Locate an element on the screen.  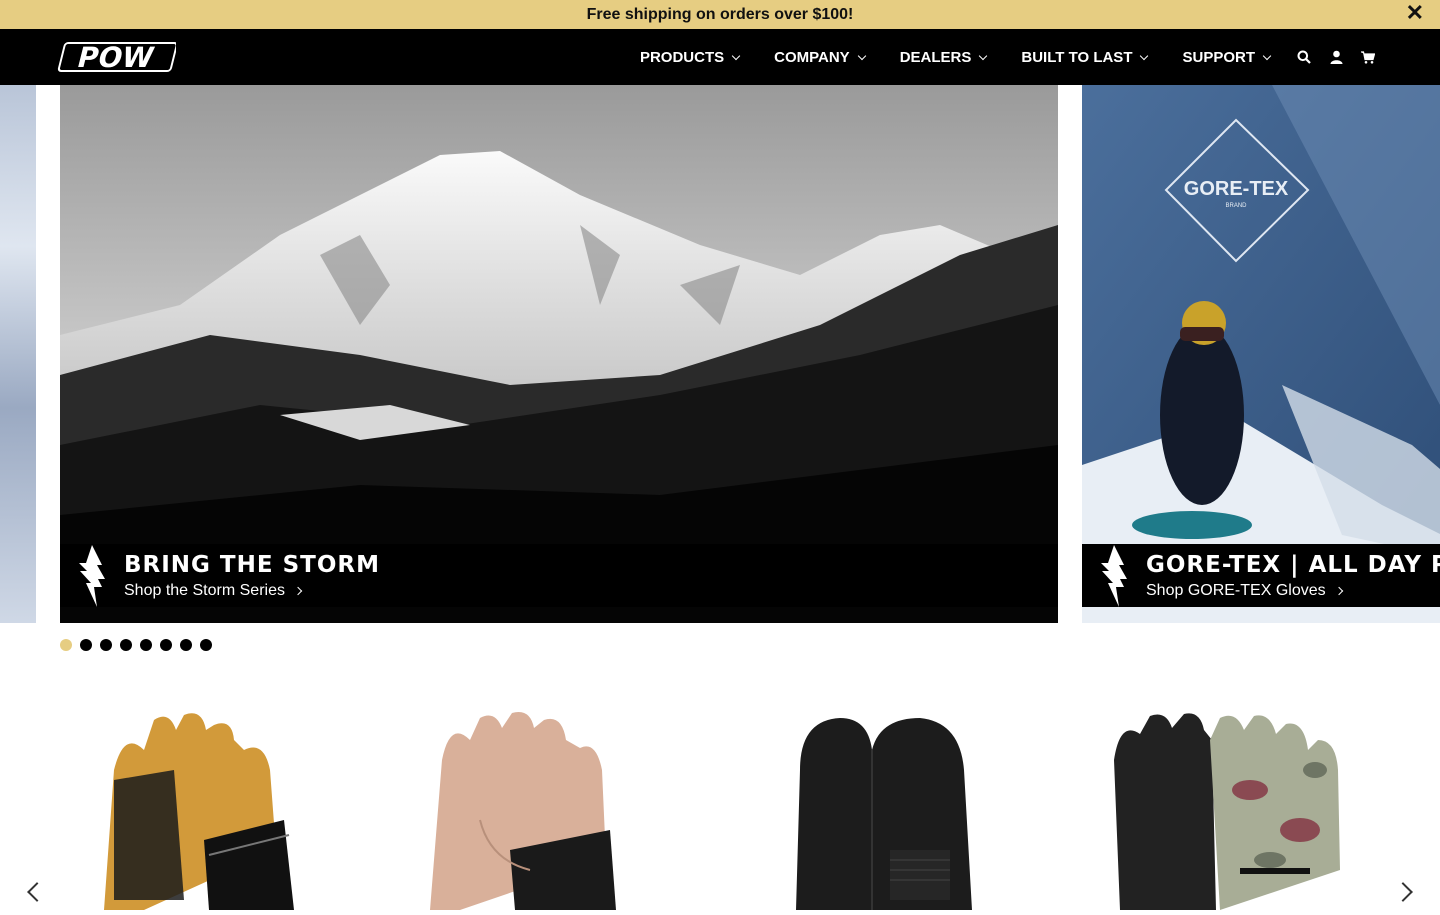
slide-cta-link: Shop the Storm Series is located at coordinates (252, 591).